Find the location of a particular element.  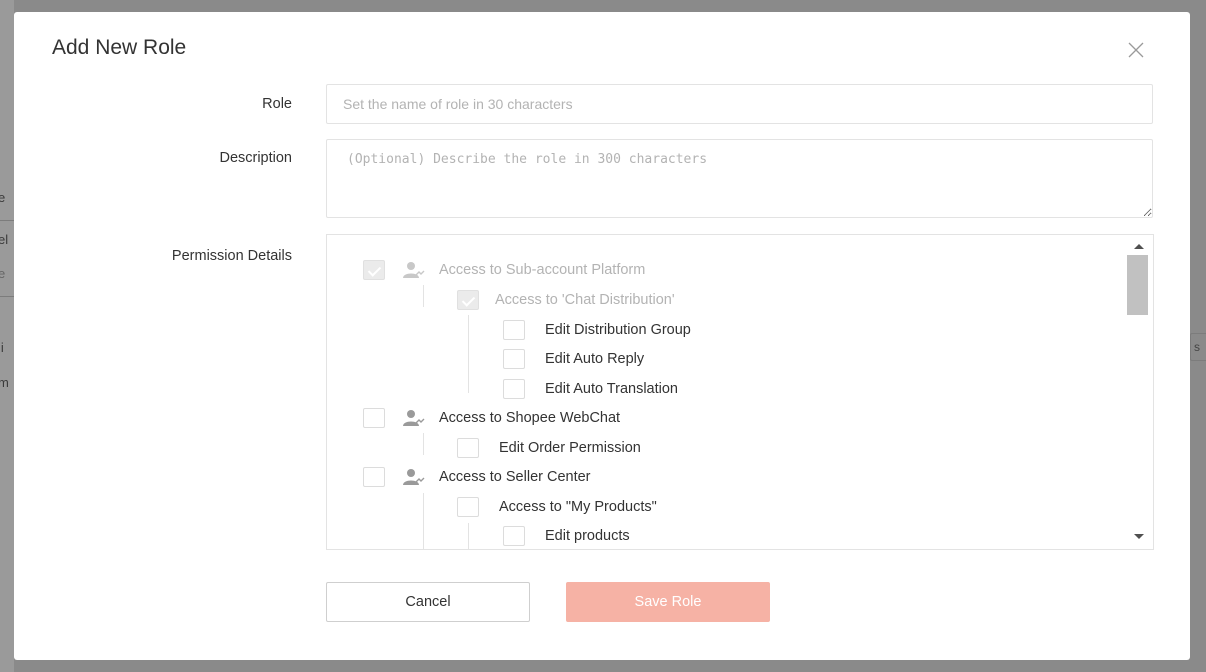

role-label: Role is located at coordinates (277, 104).